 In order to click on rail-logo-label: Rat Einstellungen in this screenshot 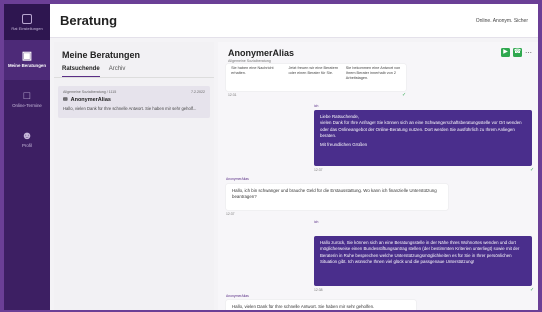, I will do `click(27, 28)`.